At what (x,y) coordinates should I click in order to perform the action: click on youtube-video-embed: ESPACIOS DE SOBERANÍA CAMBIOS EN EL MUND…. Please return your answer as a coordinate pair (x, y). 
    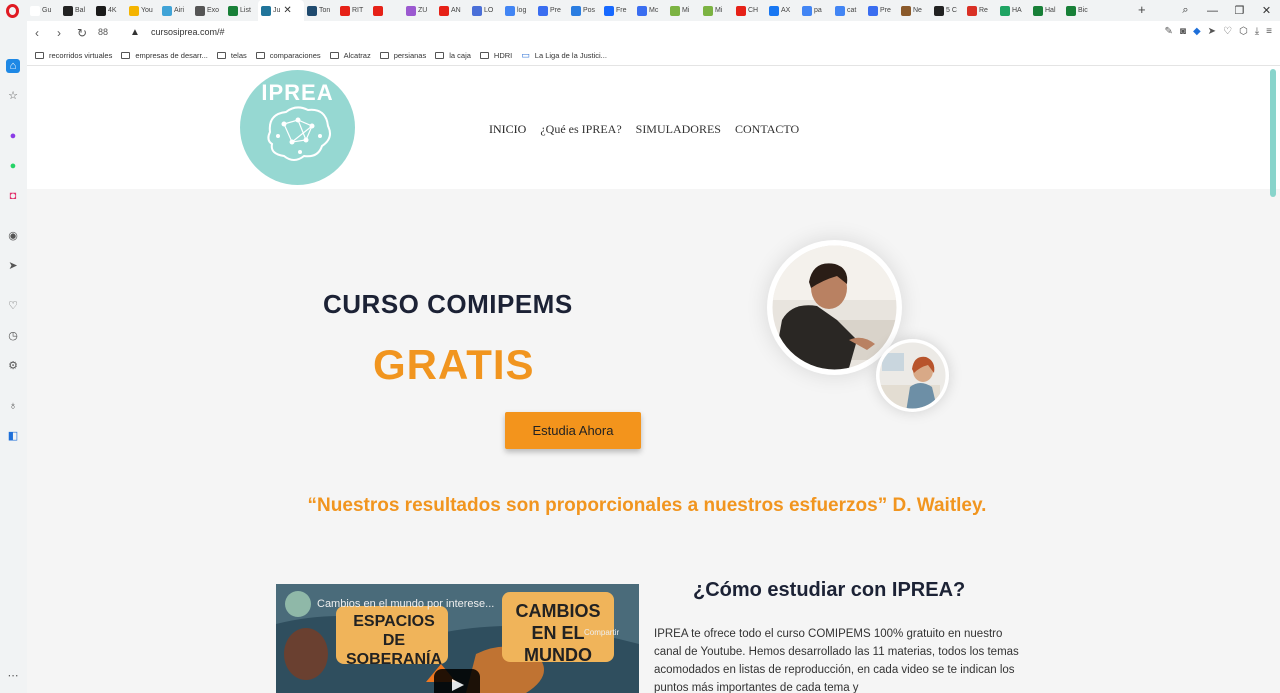
    Looking at the image, I should click on (457, 638).